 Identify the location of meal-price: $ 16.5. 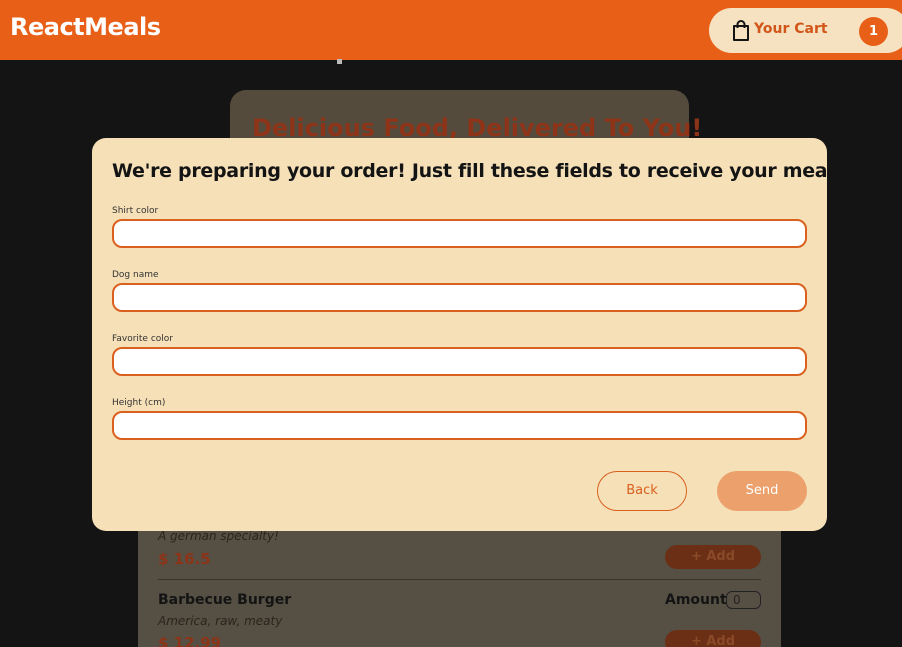
(184, 559).